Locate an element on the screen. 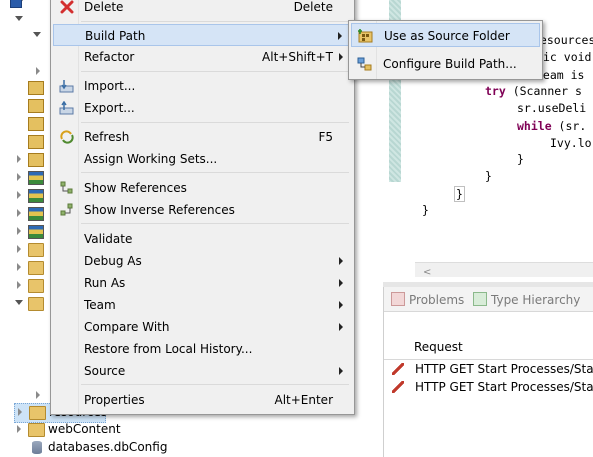 This screenshot has height=457, width=593. menu-item-debug-as: Debug As is located at coordinates (202, 261).